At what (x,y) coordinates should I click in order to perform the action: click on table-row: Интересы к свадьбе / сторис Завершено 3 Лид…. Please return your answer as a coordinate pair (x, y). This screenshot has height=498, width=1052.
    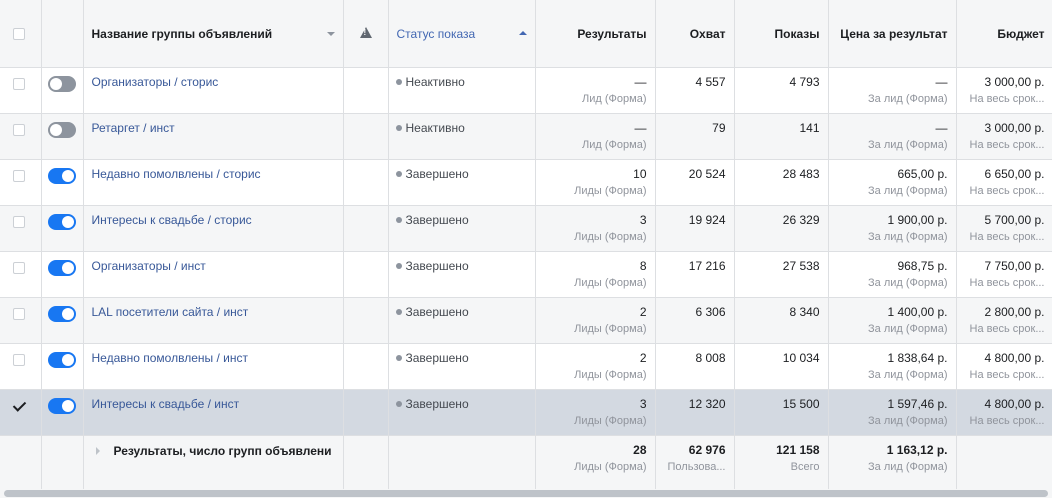
    Looking at the image, I should click on (526, 228).